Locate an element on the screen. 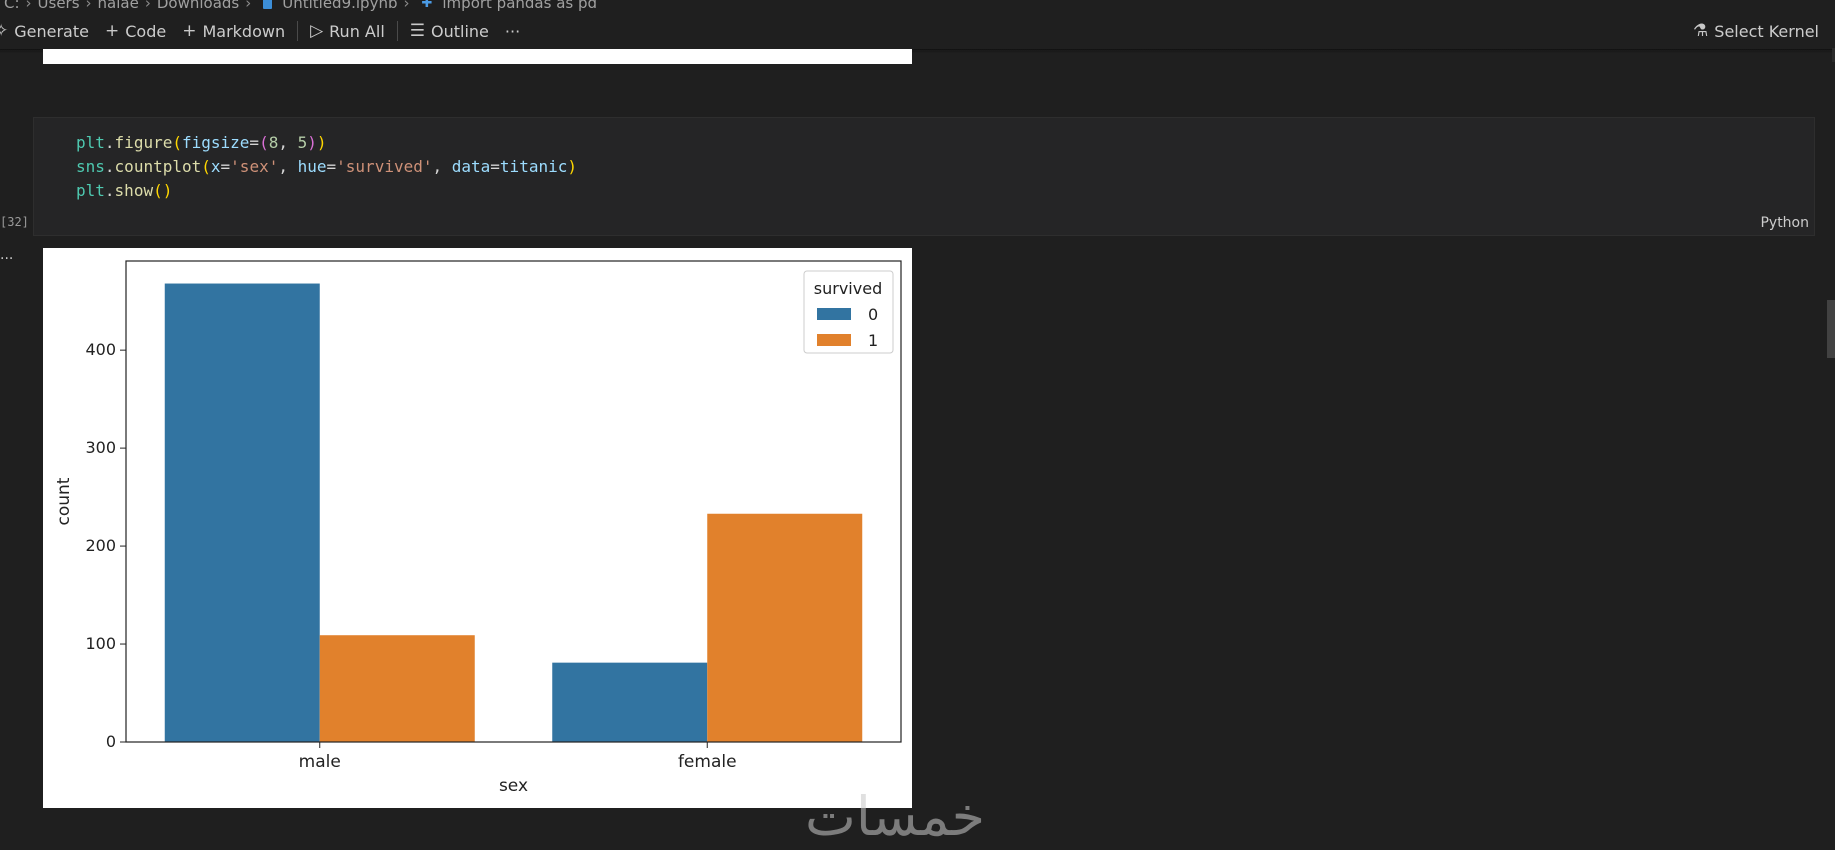 The image size is (1835, 850). execution-count: [32] is located at coordinates (14, 222).